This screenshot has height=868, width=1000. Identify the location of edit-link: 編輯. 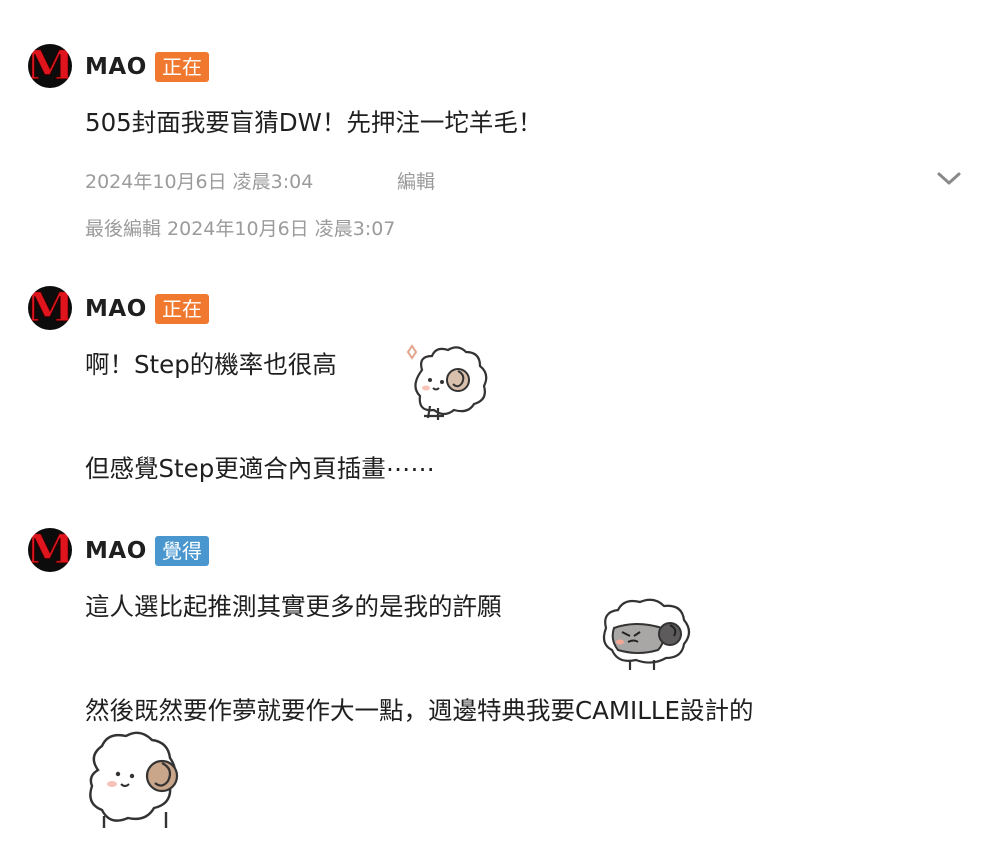
(416, 180).